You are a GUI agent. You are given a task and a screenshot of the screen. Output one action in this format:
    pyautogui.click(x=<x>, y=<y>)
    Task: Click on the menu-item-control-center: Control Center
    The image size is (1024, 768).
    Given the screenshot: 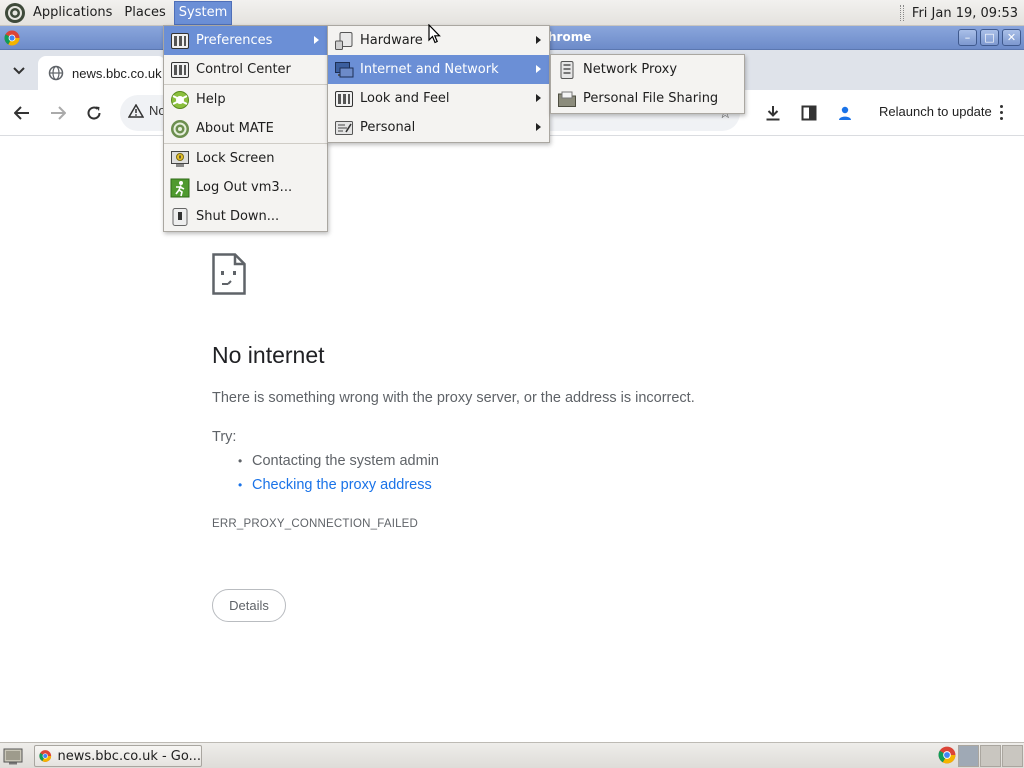 What is the action you would take?
    pyautogui.click(x=245, y=69)
    